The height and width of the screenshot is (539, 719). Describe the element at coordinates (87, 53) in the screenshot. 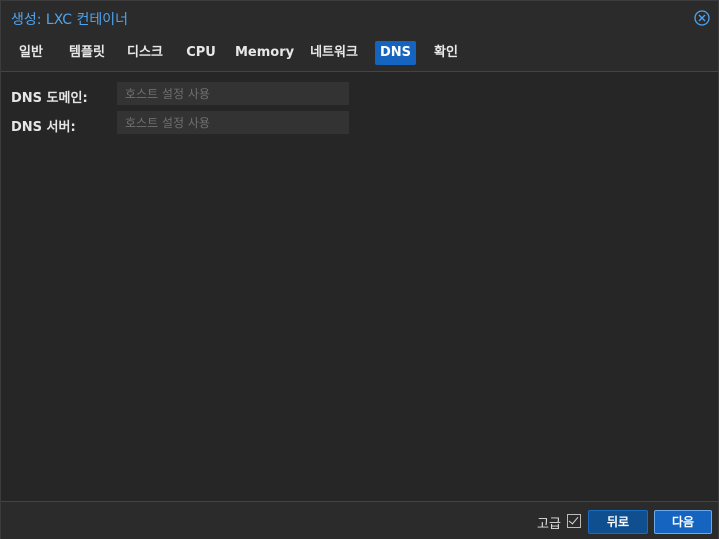

I see `tab-template: 템플릿` at that location.